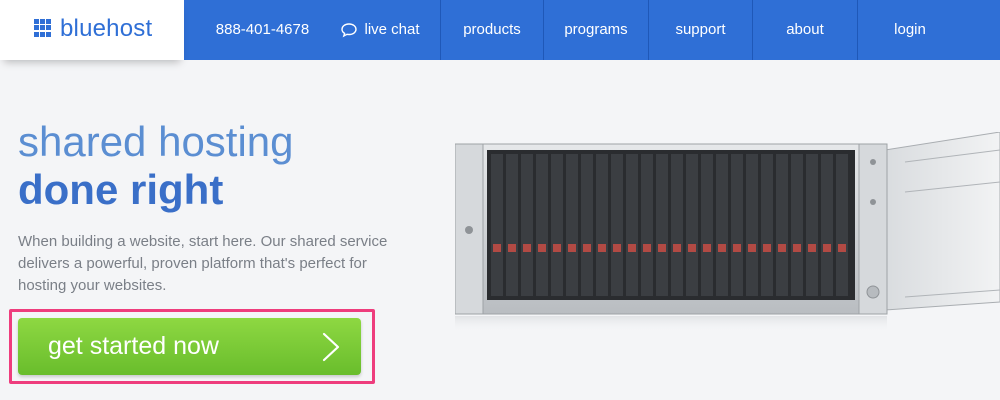 The image size is (1000, 400). I want to click on hero-title-line2: done right, so click(121, 189).